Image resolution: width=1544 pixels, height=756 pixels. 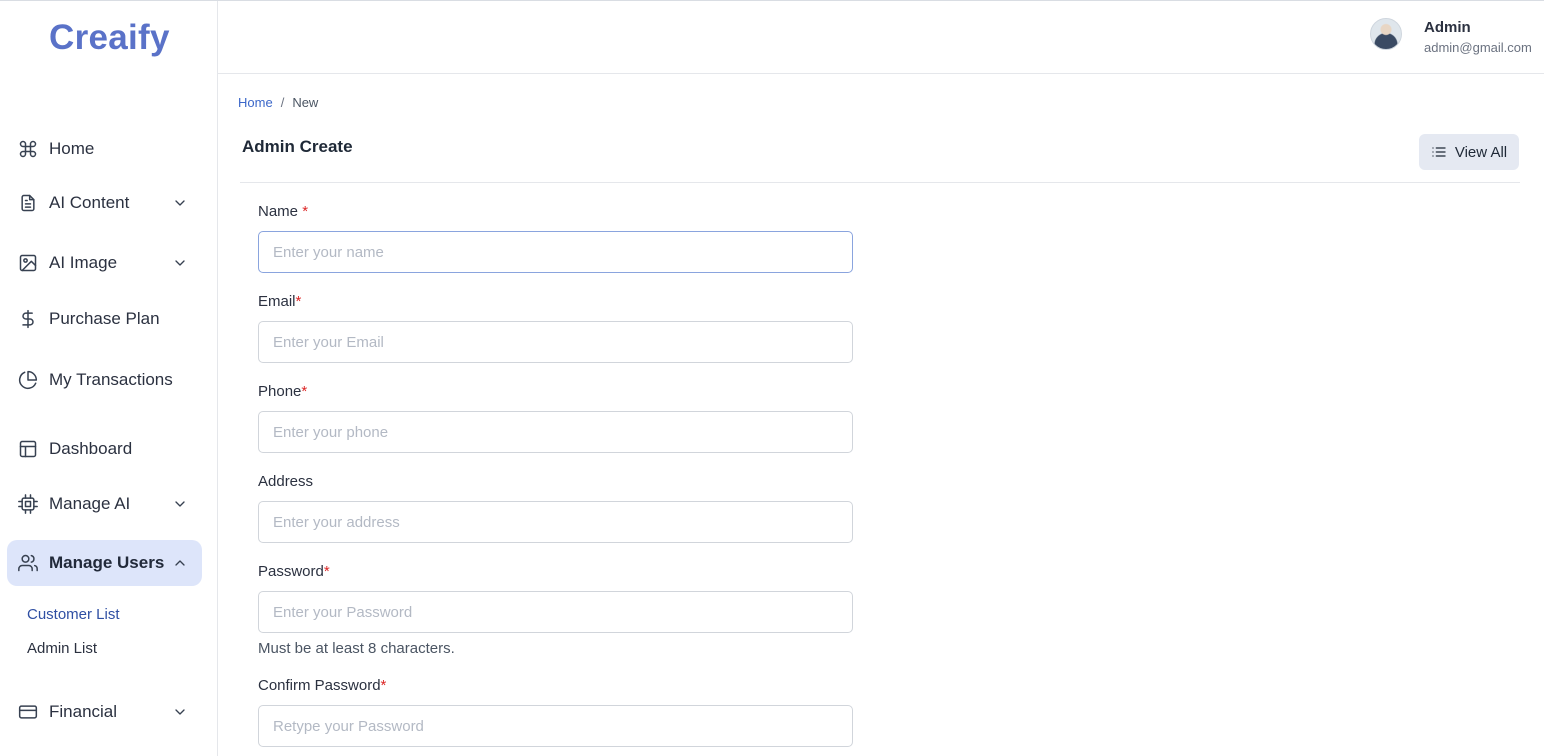 What do you see at coordinates (28, 504) in the screenshot?
I see `cpu-icon` at bounding box center [28, 504].